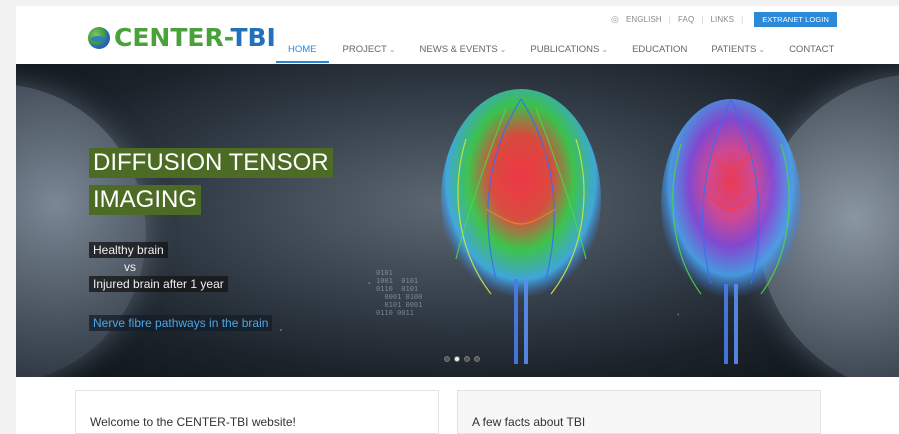  What do you see at coordinates (364, 49) in the screenshot?
I see `nav-label: PROJECT` at bounding box center [364, 49].